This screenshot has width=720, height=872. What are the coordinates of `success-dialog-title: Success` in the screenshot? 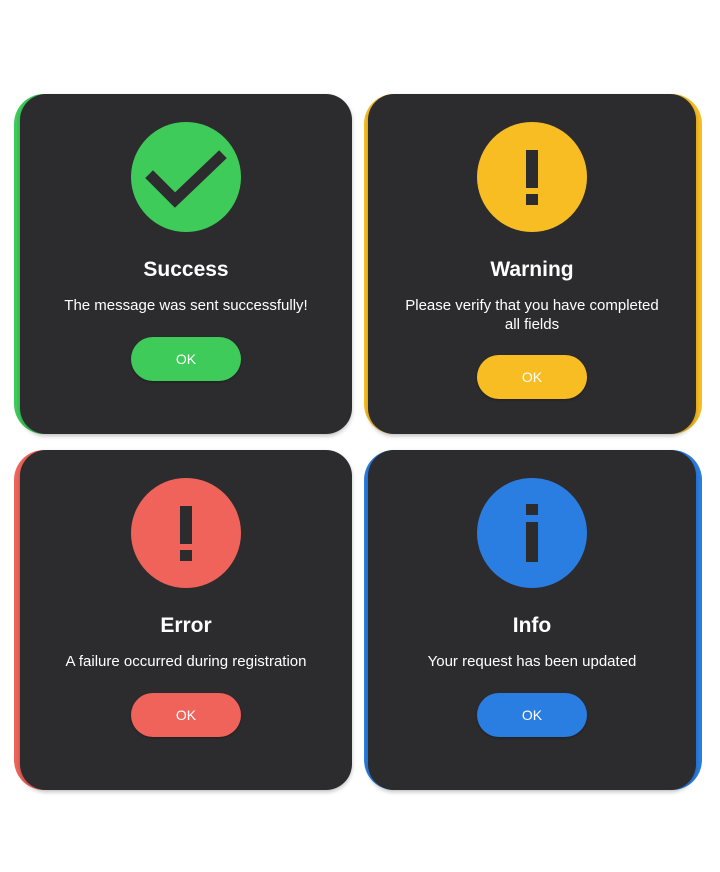 It's located at (186, 269).